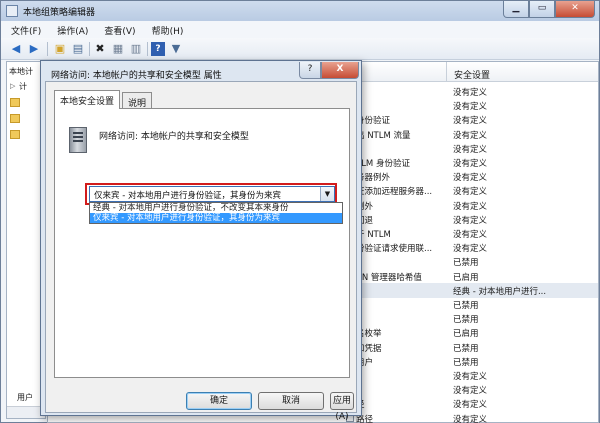 This screenshot has width=600, height=423. What do you see at coordinates (136, 76) in the screenshot?
I see `dialog-title: 网络访问: 本地帐户的共享和安全模型 属性` at bounding box center [136, 76].